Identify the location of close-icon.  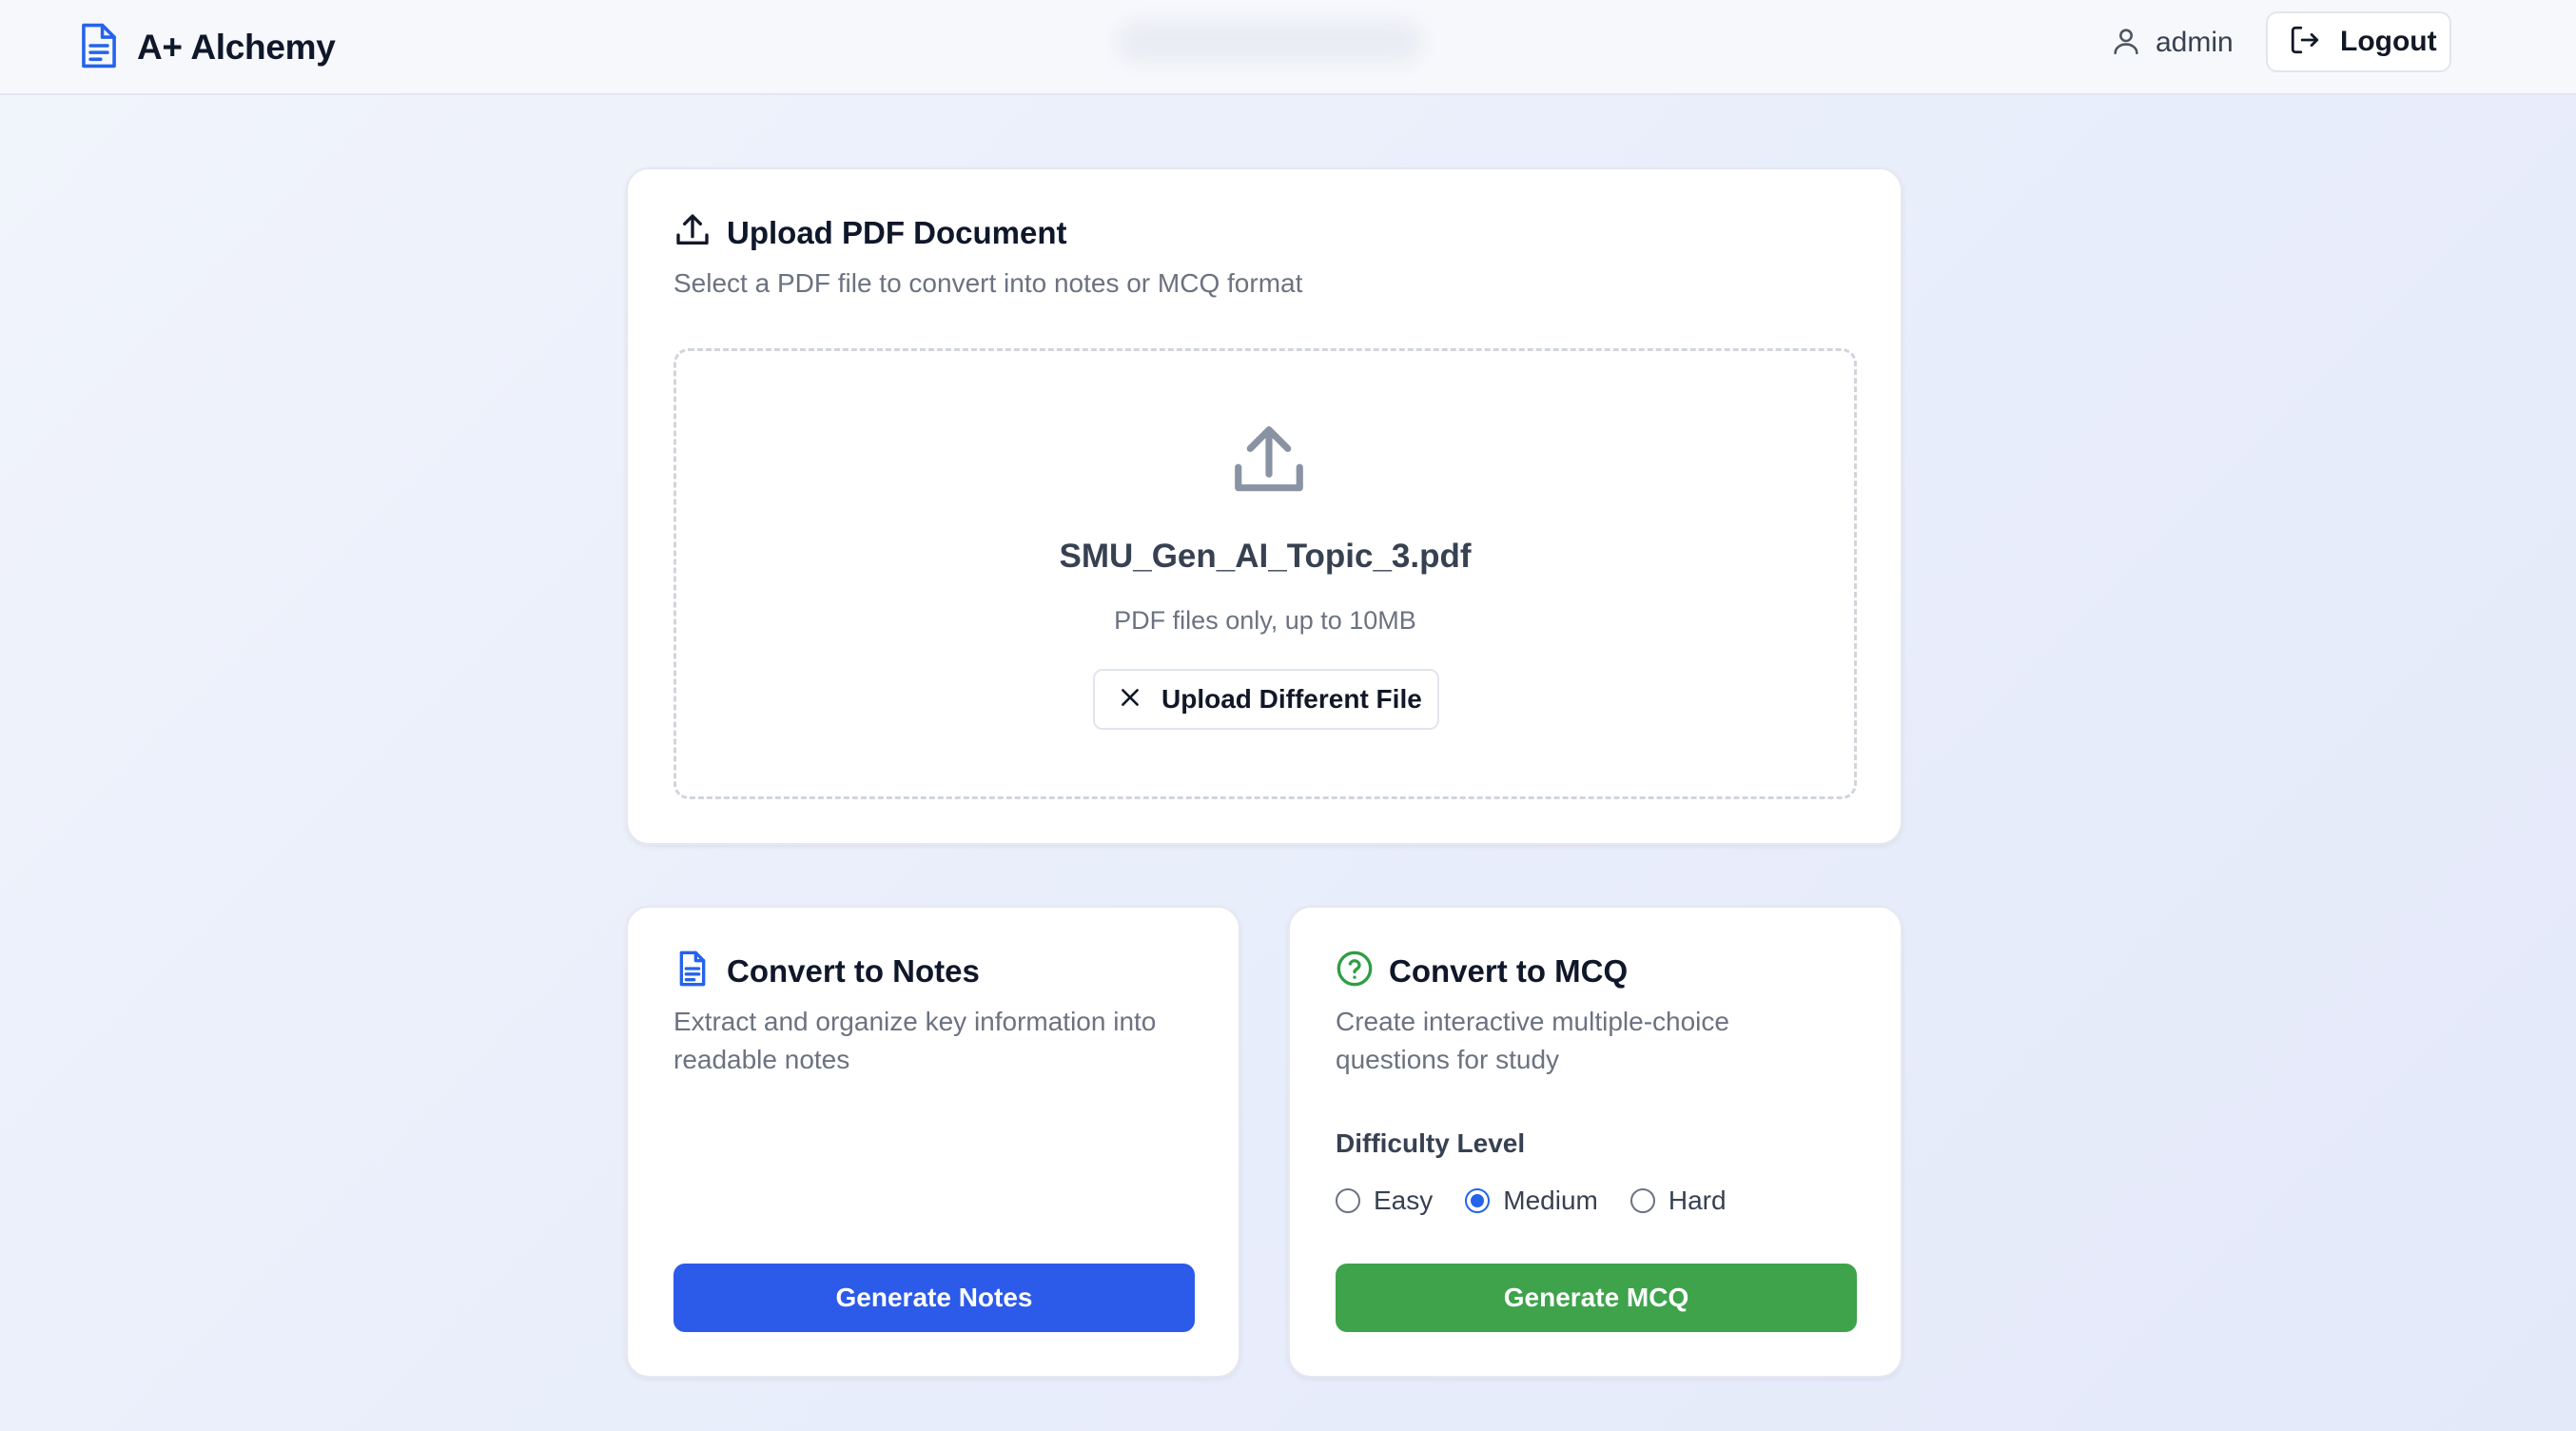
(1130, 700).